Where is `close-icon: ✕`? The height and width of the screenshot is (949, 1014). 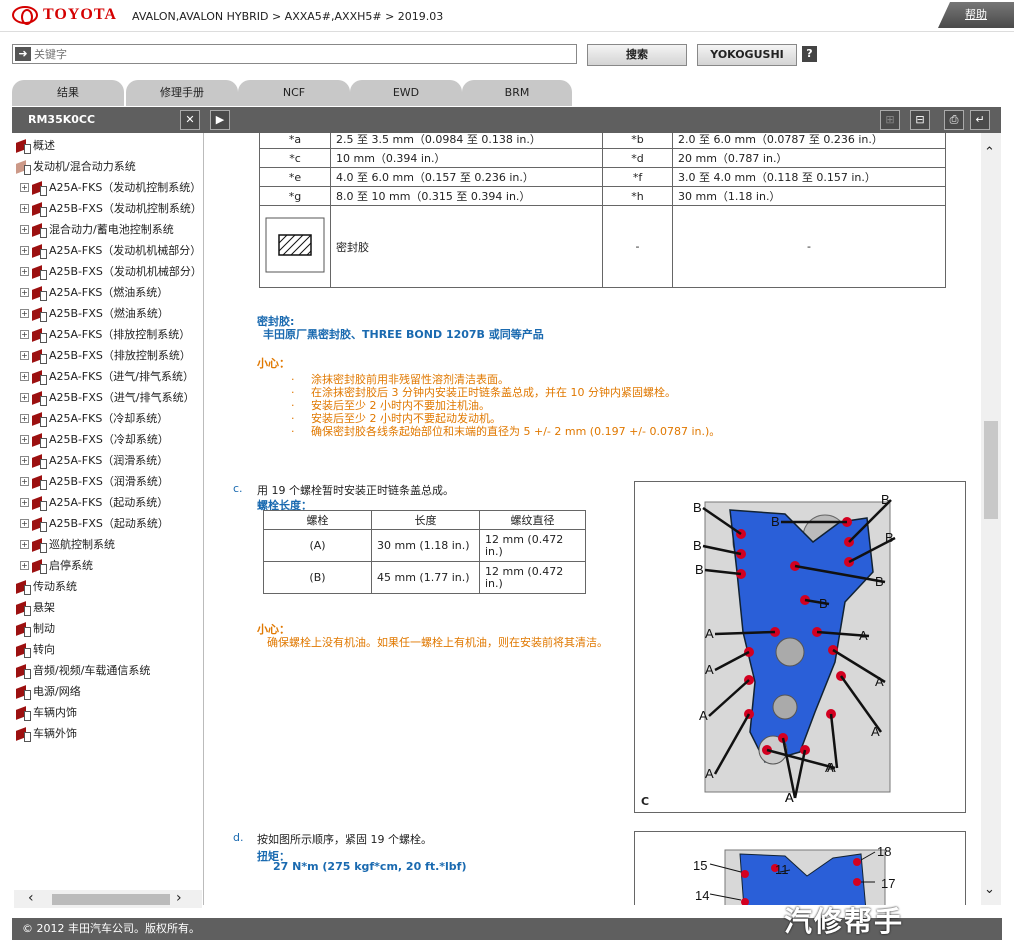
close-icon: ✕ is located at coordinates (190, 120).